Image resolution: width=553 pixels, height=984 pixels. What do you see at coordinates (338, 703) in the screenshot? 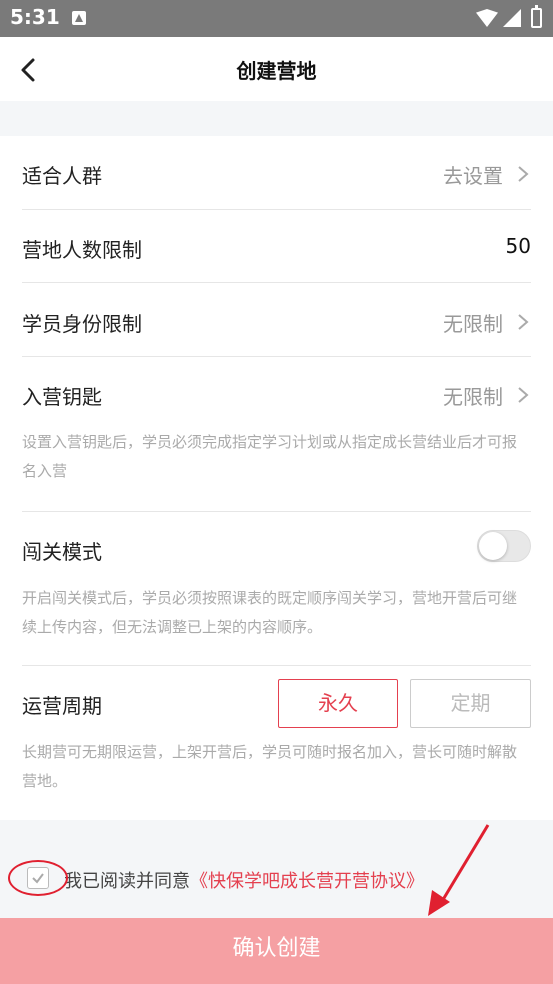
I see `cycle-option-permanent: 永久` at bounding box center [338, 703].